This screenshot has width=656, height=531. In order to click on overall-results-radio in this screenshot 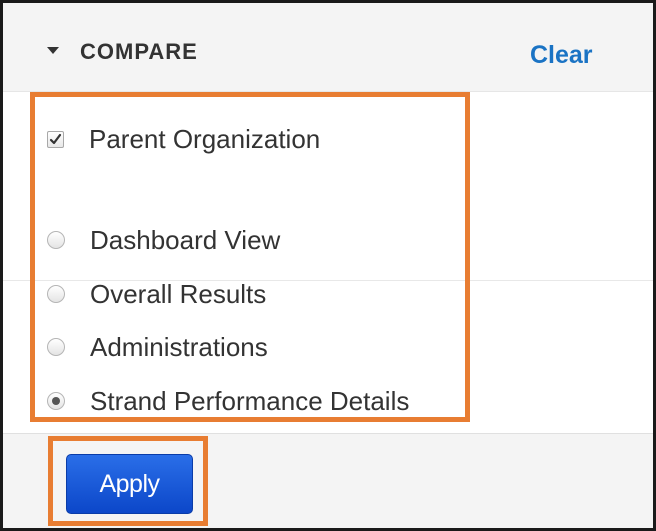, I will do `click(56, 294)`.